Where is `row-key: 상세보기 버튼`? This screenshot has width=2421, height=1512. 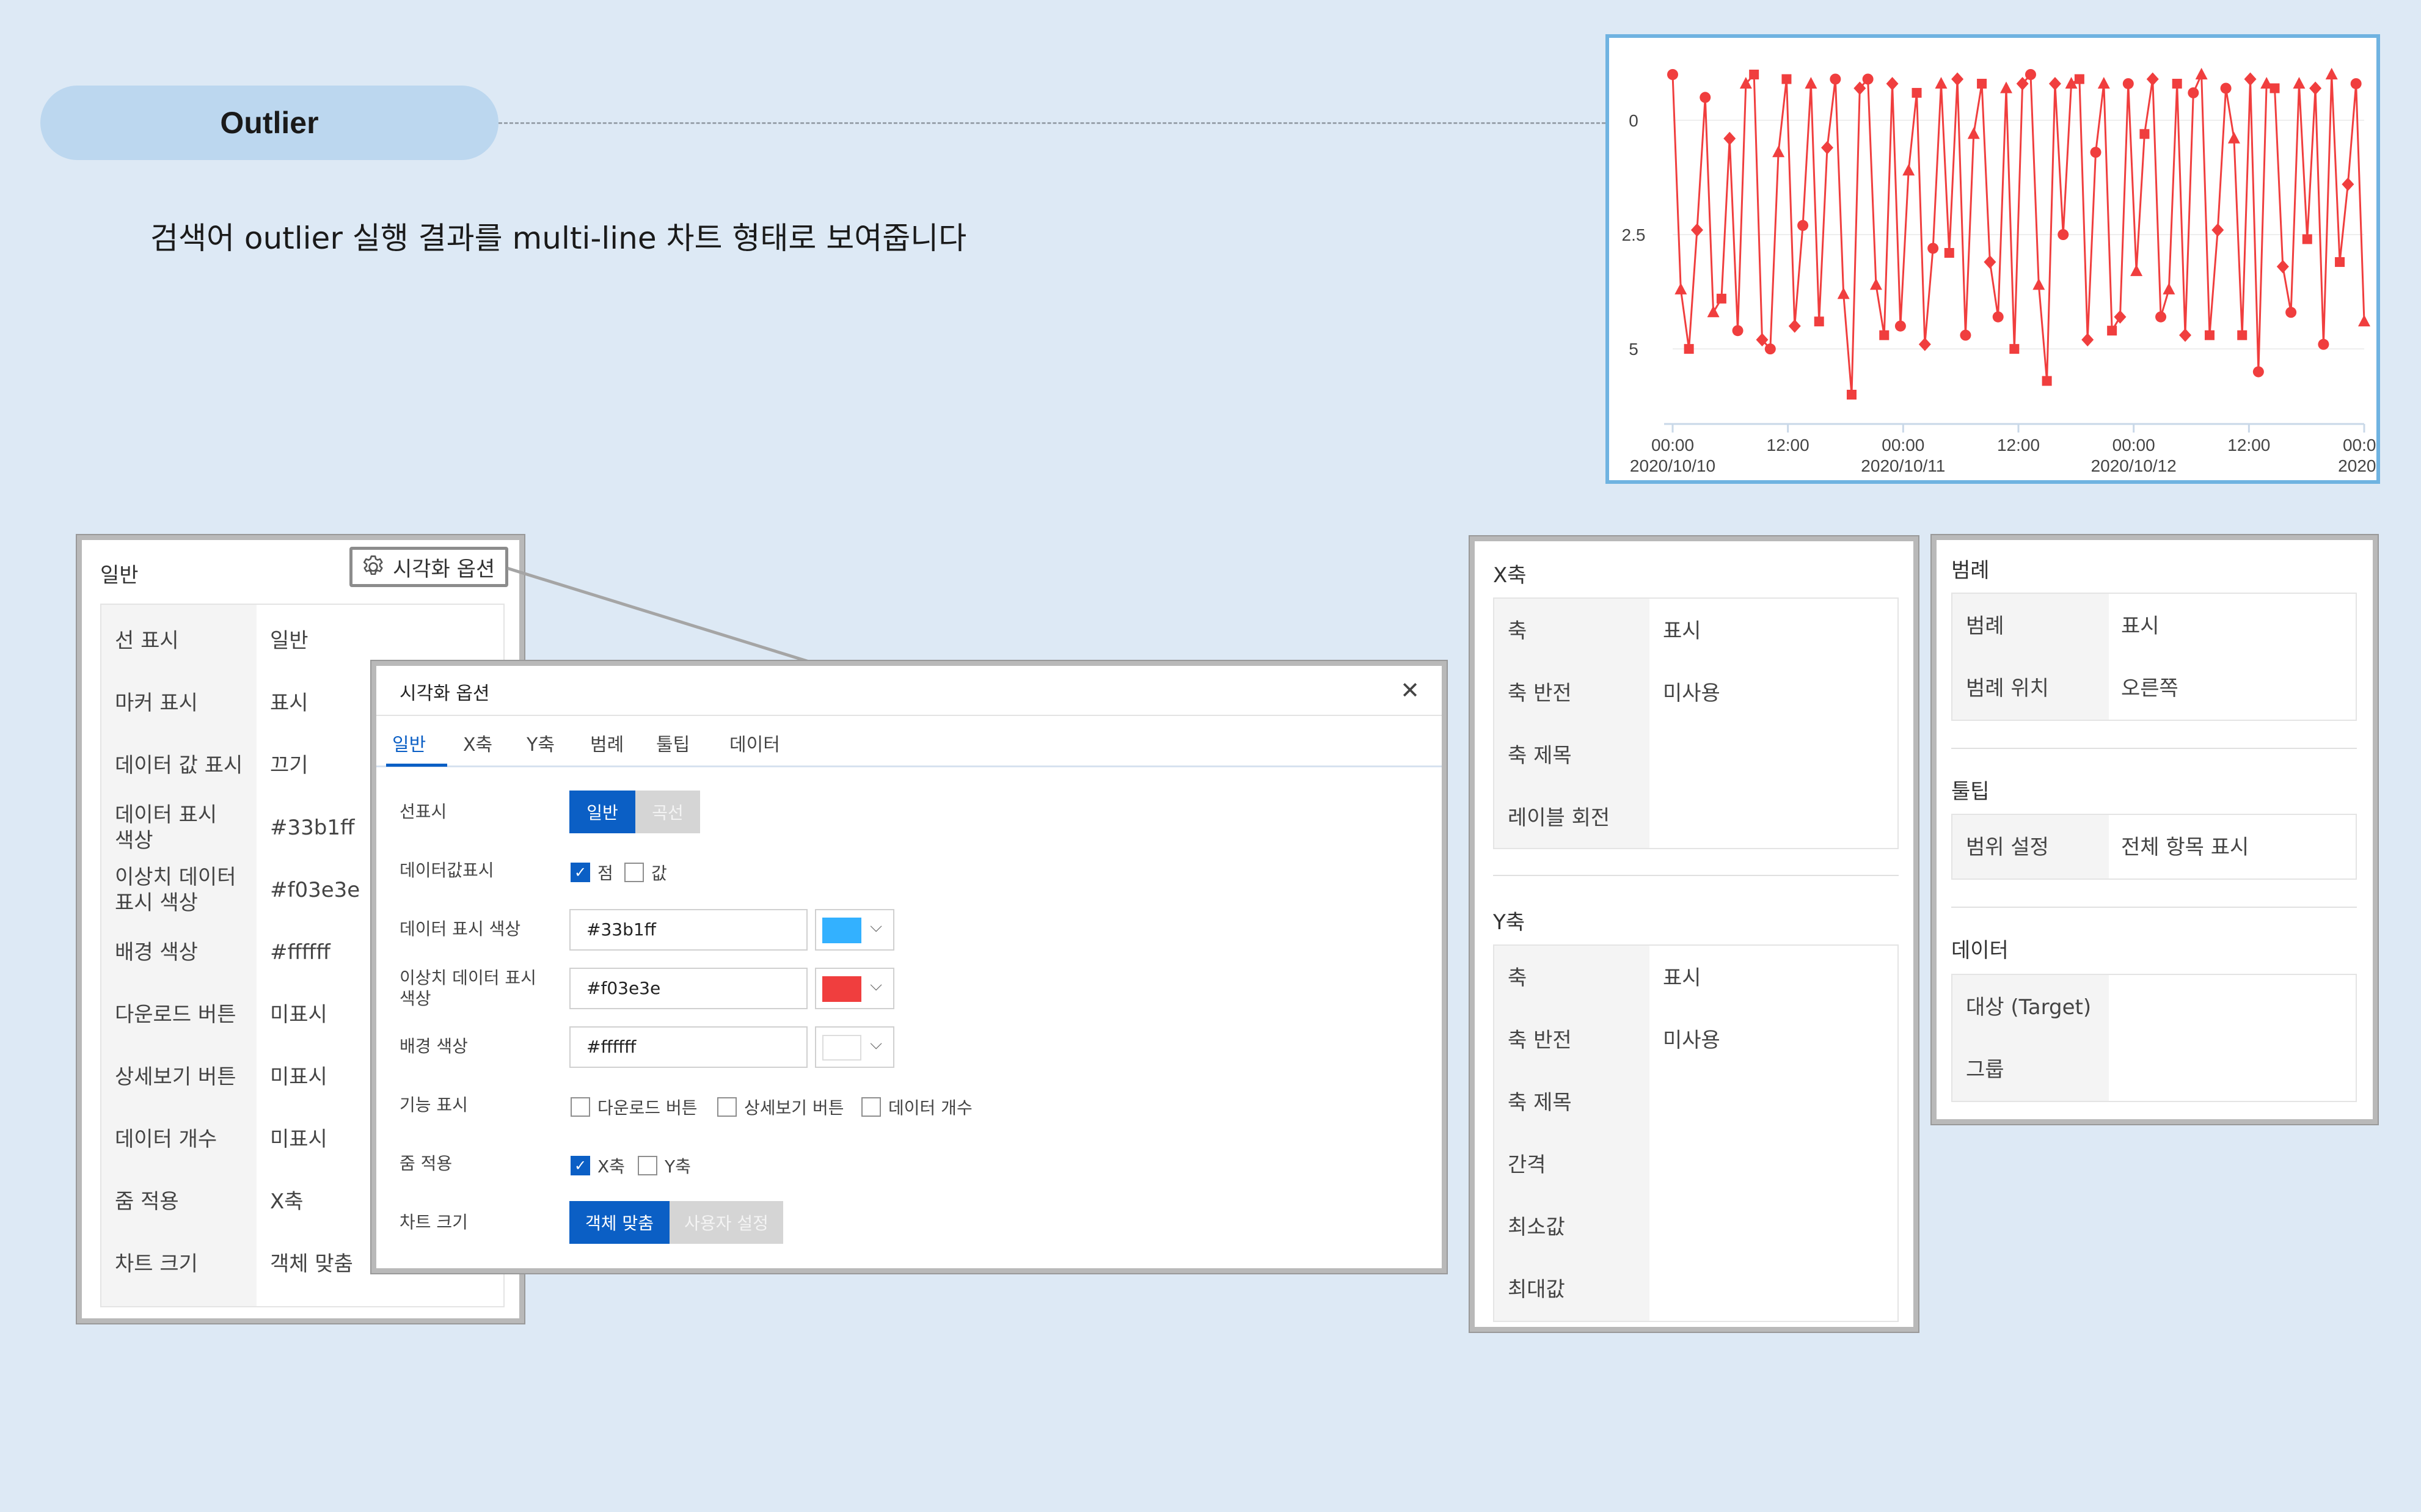 row-key: 상세보기 버튼 is located at coordinates (175, 1077).